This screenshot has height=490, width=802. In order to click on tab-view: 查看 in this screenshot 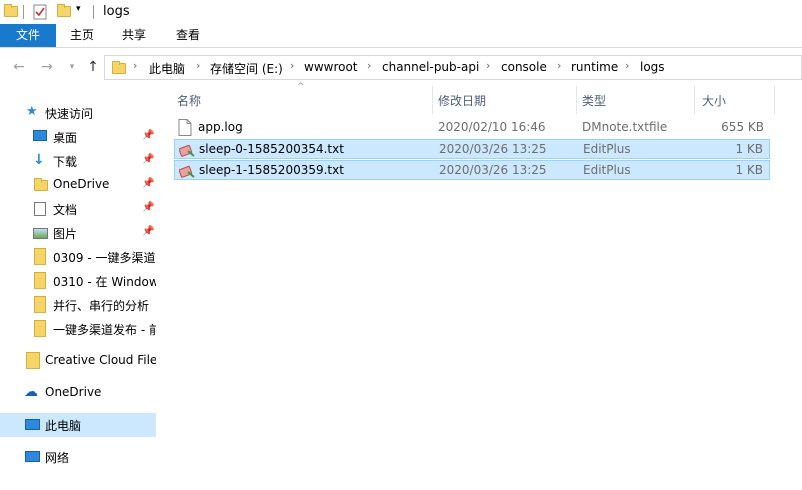, I will do `click(188, 35)`.